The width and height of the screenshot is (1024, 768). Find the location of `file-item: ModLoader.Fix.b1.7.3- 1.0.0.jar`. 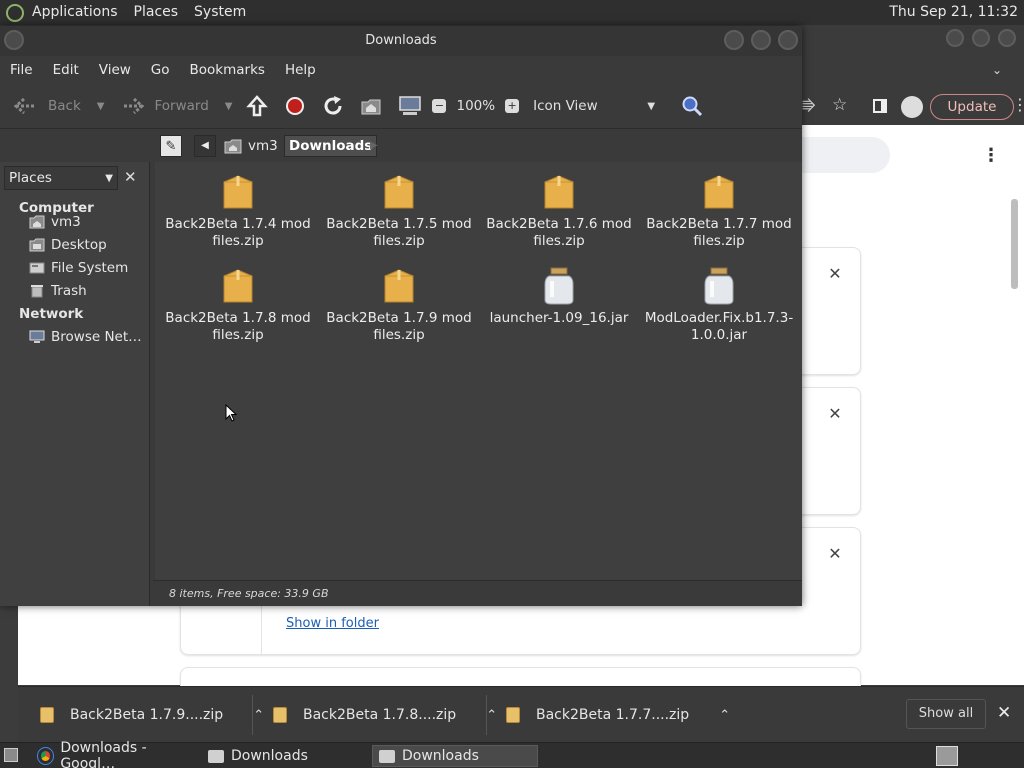

file-item: ModLoader.Fix.b1.7.3- 1.0.0.jar is located at coordinates (719, 305).